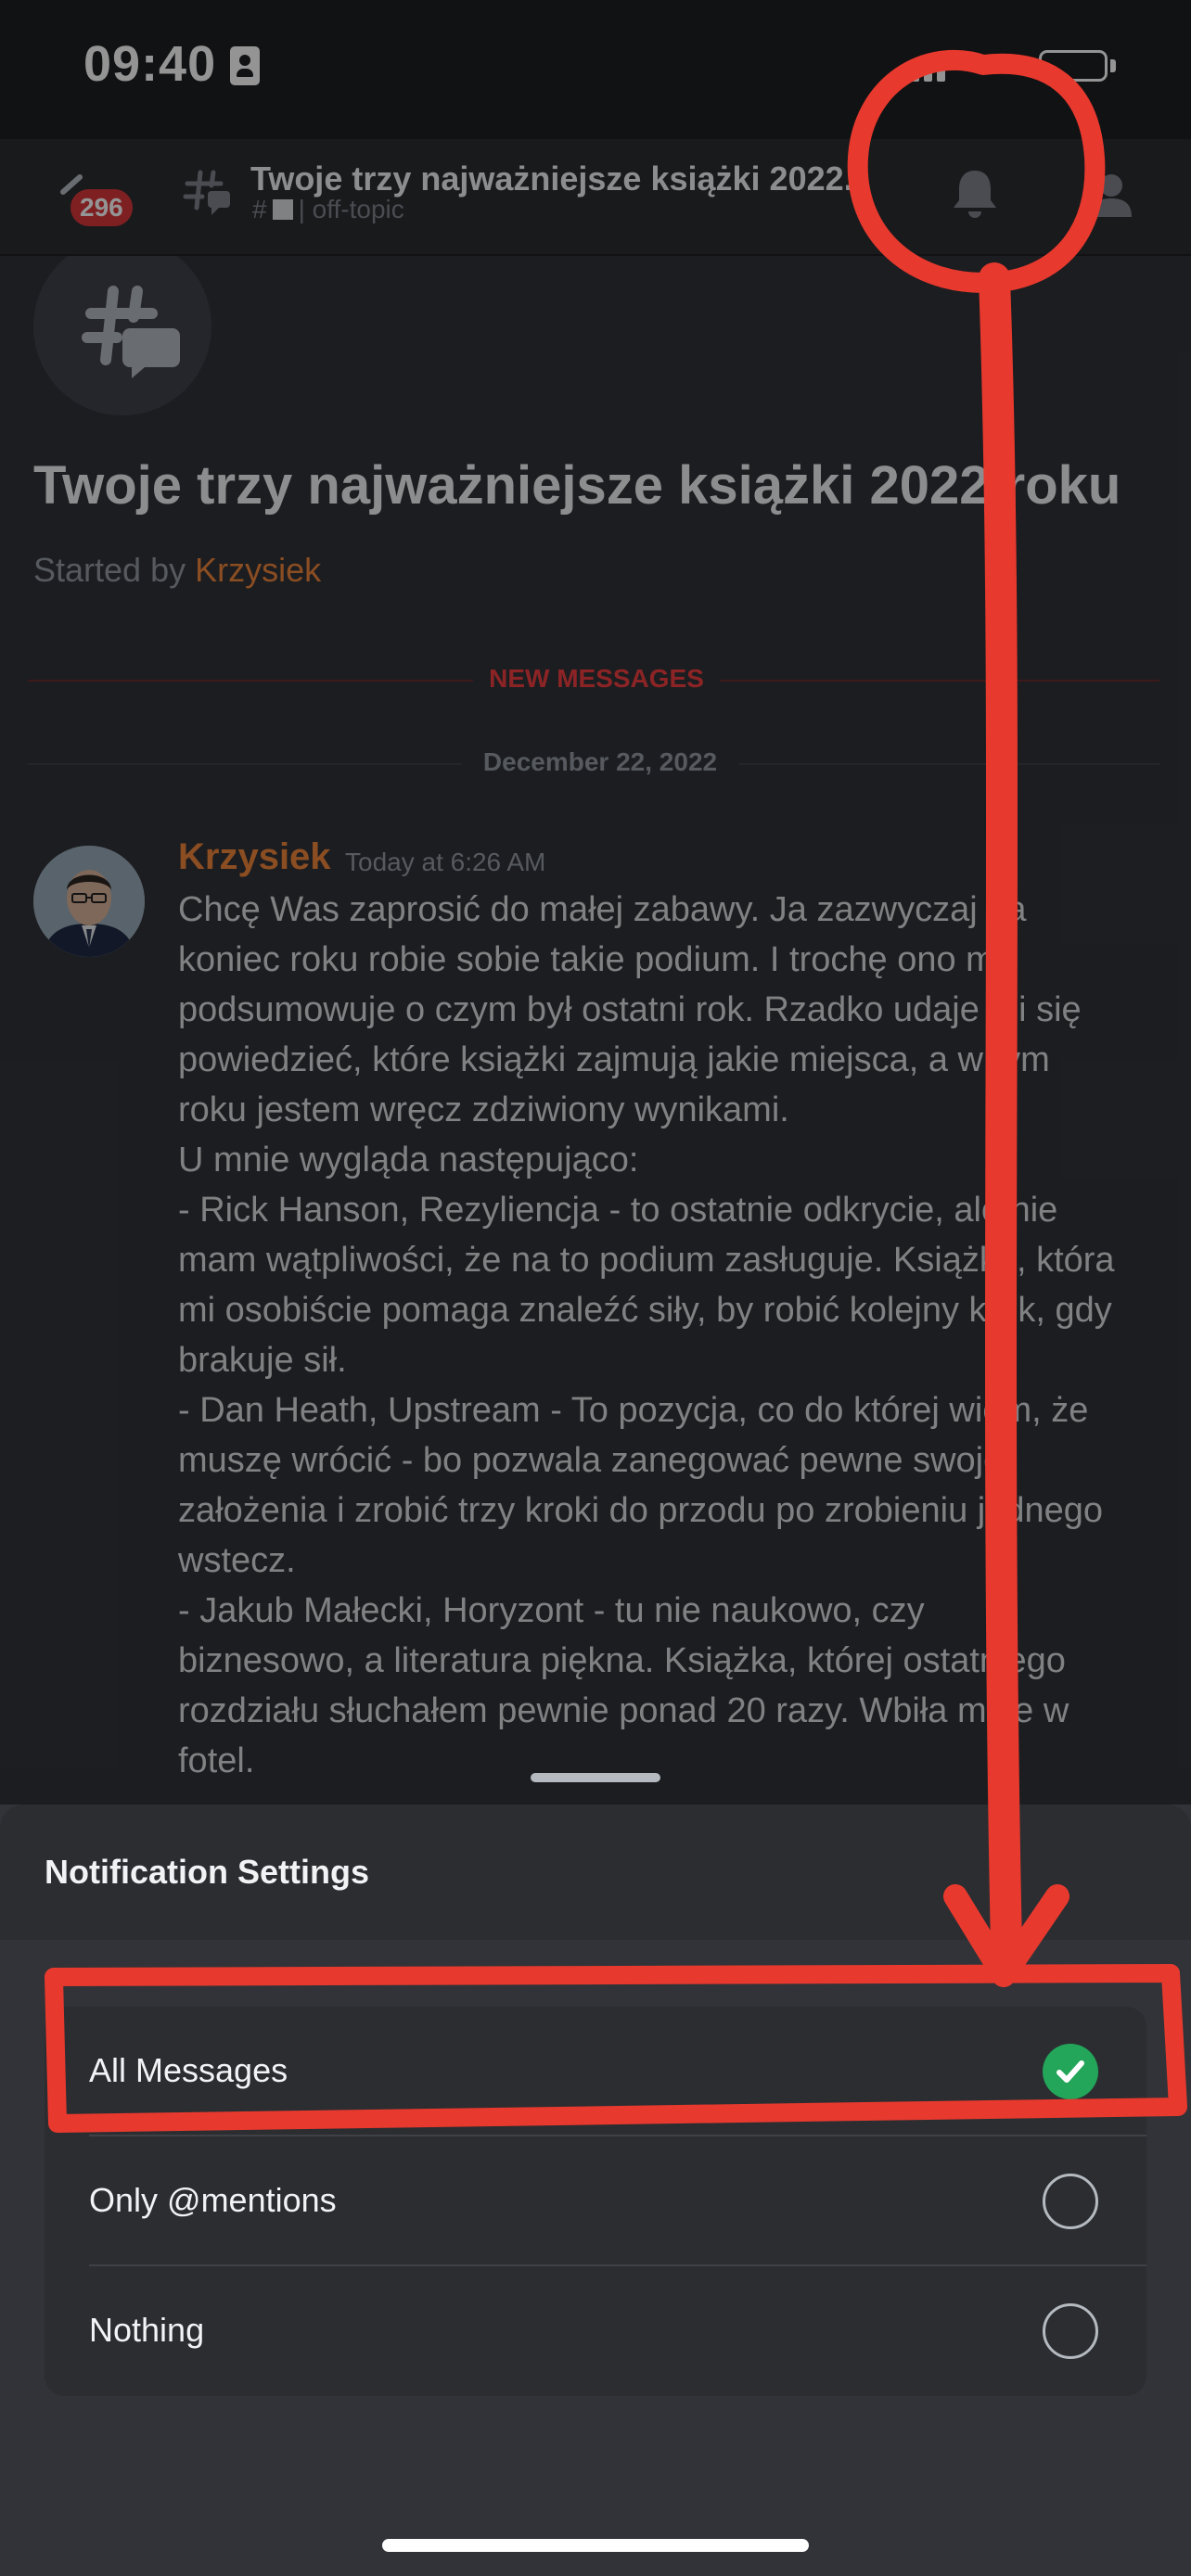 The width and height of the screenshot is (1191, 2576). I want to click on option-label: Only @mentions, so click(213, 2200).